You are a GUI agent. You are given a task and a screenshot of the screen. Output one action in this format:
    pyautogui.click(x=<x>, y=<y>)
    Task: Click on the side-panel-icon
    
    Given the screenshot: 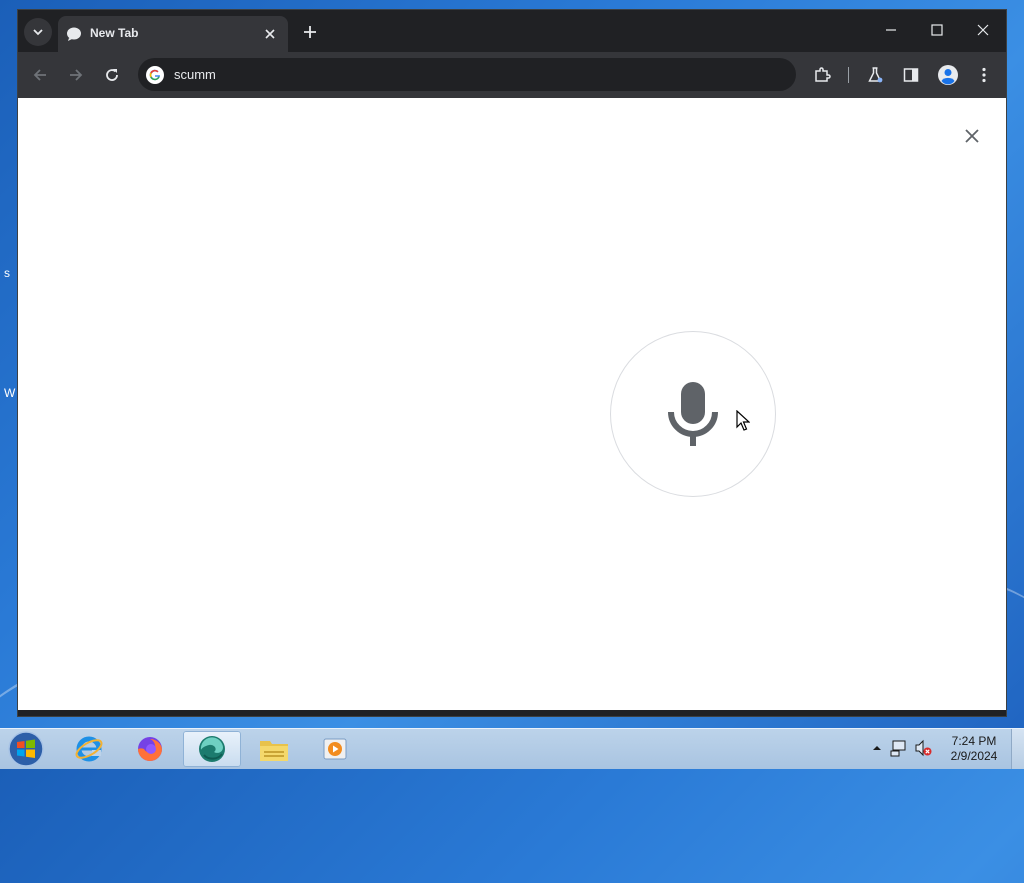 What is the action you would take?
    pyautogui.click(x=911, y=75)
    